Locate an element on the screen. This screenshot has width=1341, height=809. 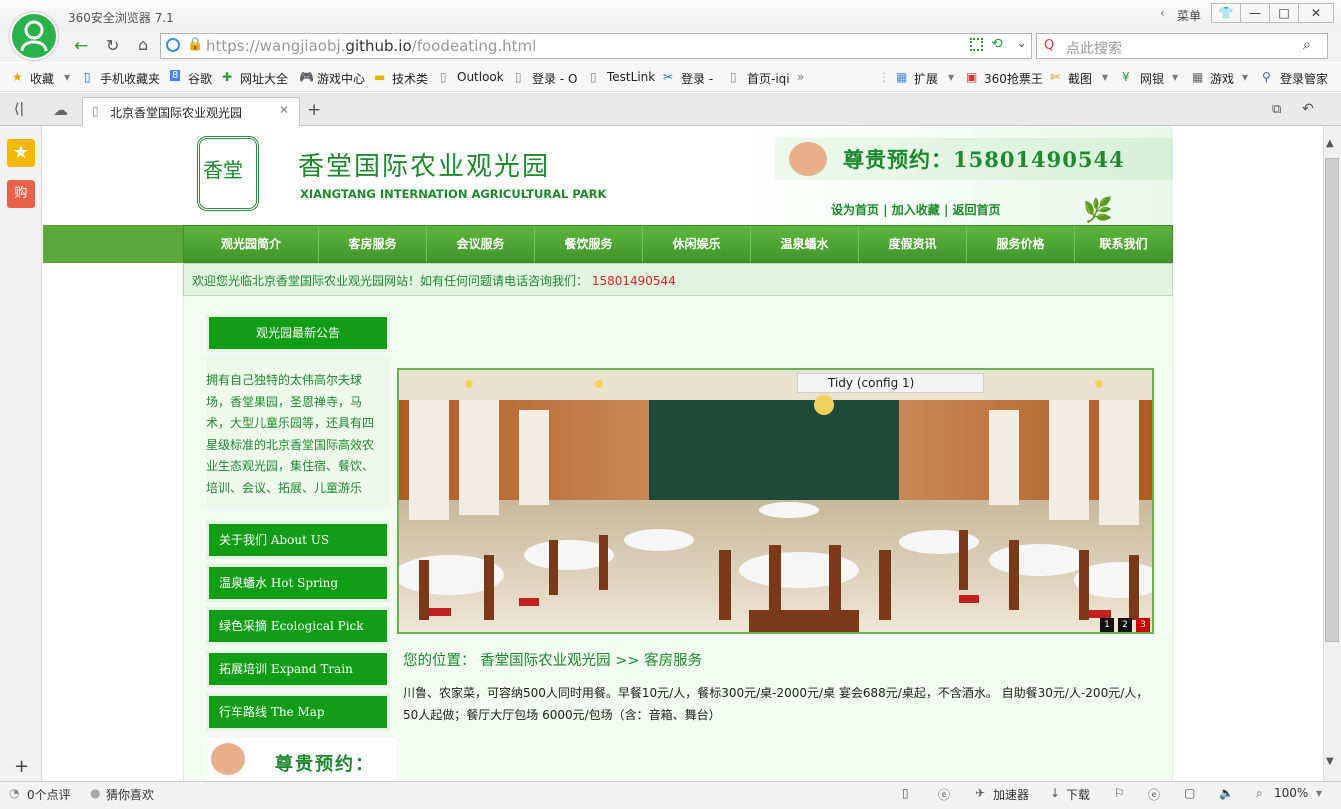
user-avatar is located at coordinates (34, 36).